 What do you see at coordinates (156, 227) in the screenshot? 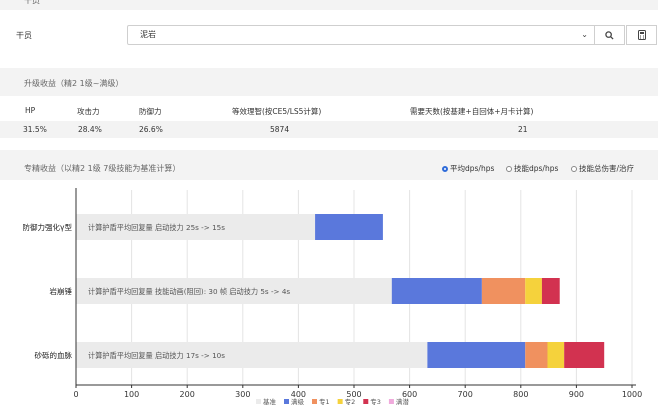
I see `bar-annotation: 计算护盾平均回复量 启动技力 25s -> 15s` at bounding box center [156, 227].